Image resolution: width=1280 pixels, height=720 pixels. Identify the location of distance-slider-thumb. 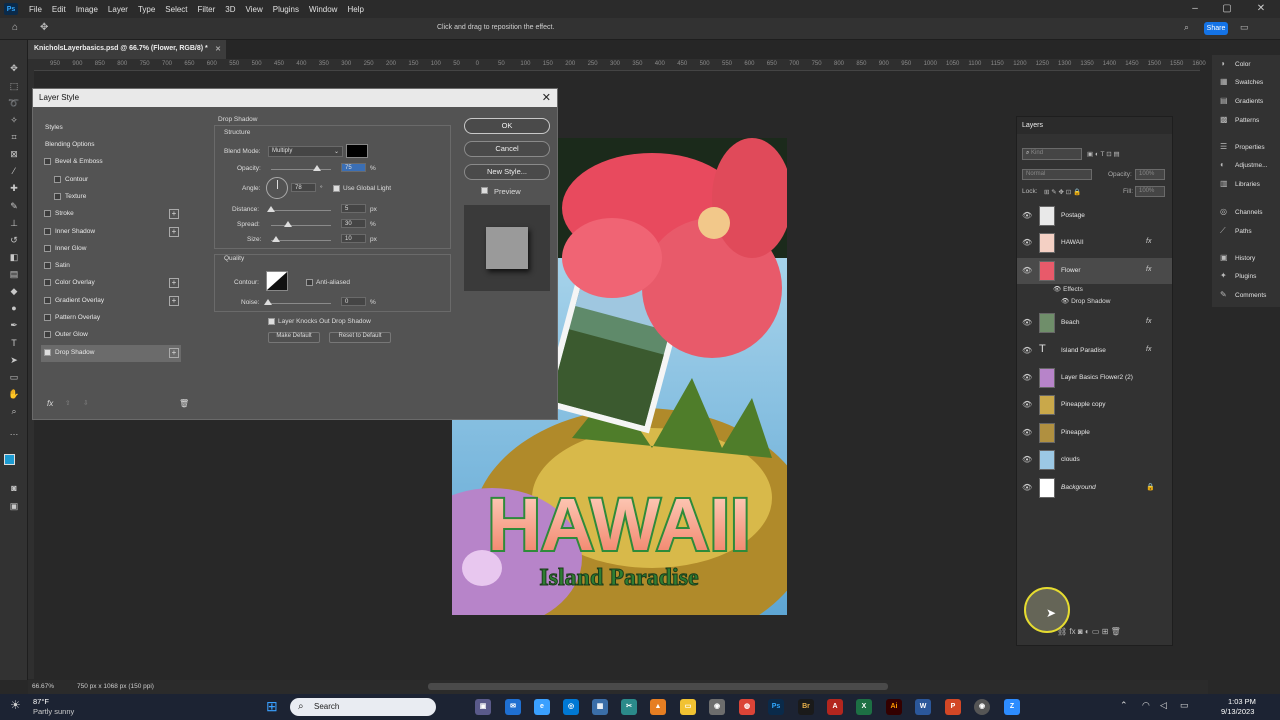
(271, 209).